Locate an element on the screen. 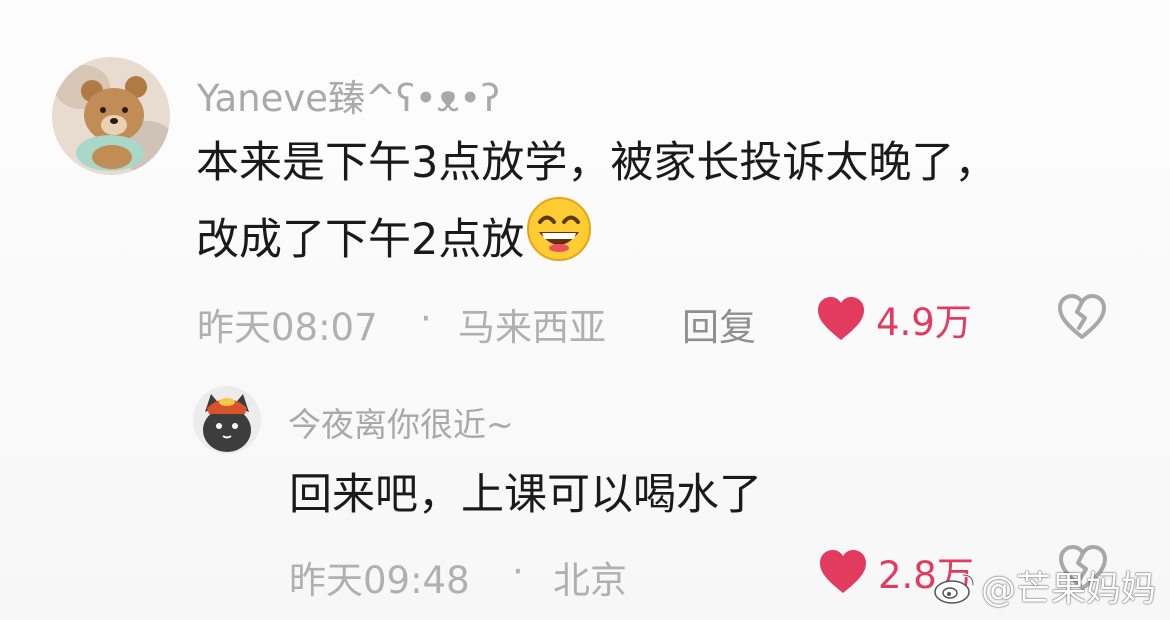  watermark: @芒果妈妈 is located at coordinates (1044, 586).